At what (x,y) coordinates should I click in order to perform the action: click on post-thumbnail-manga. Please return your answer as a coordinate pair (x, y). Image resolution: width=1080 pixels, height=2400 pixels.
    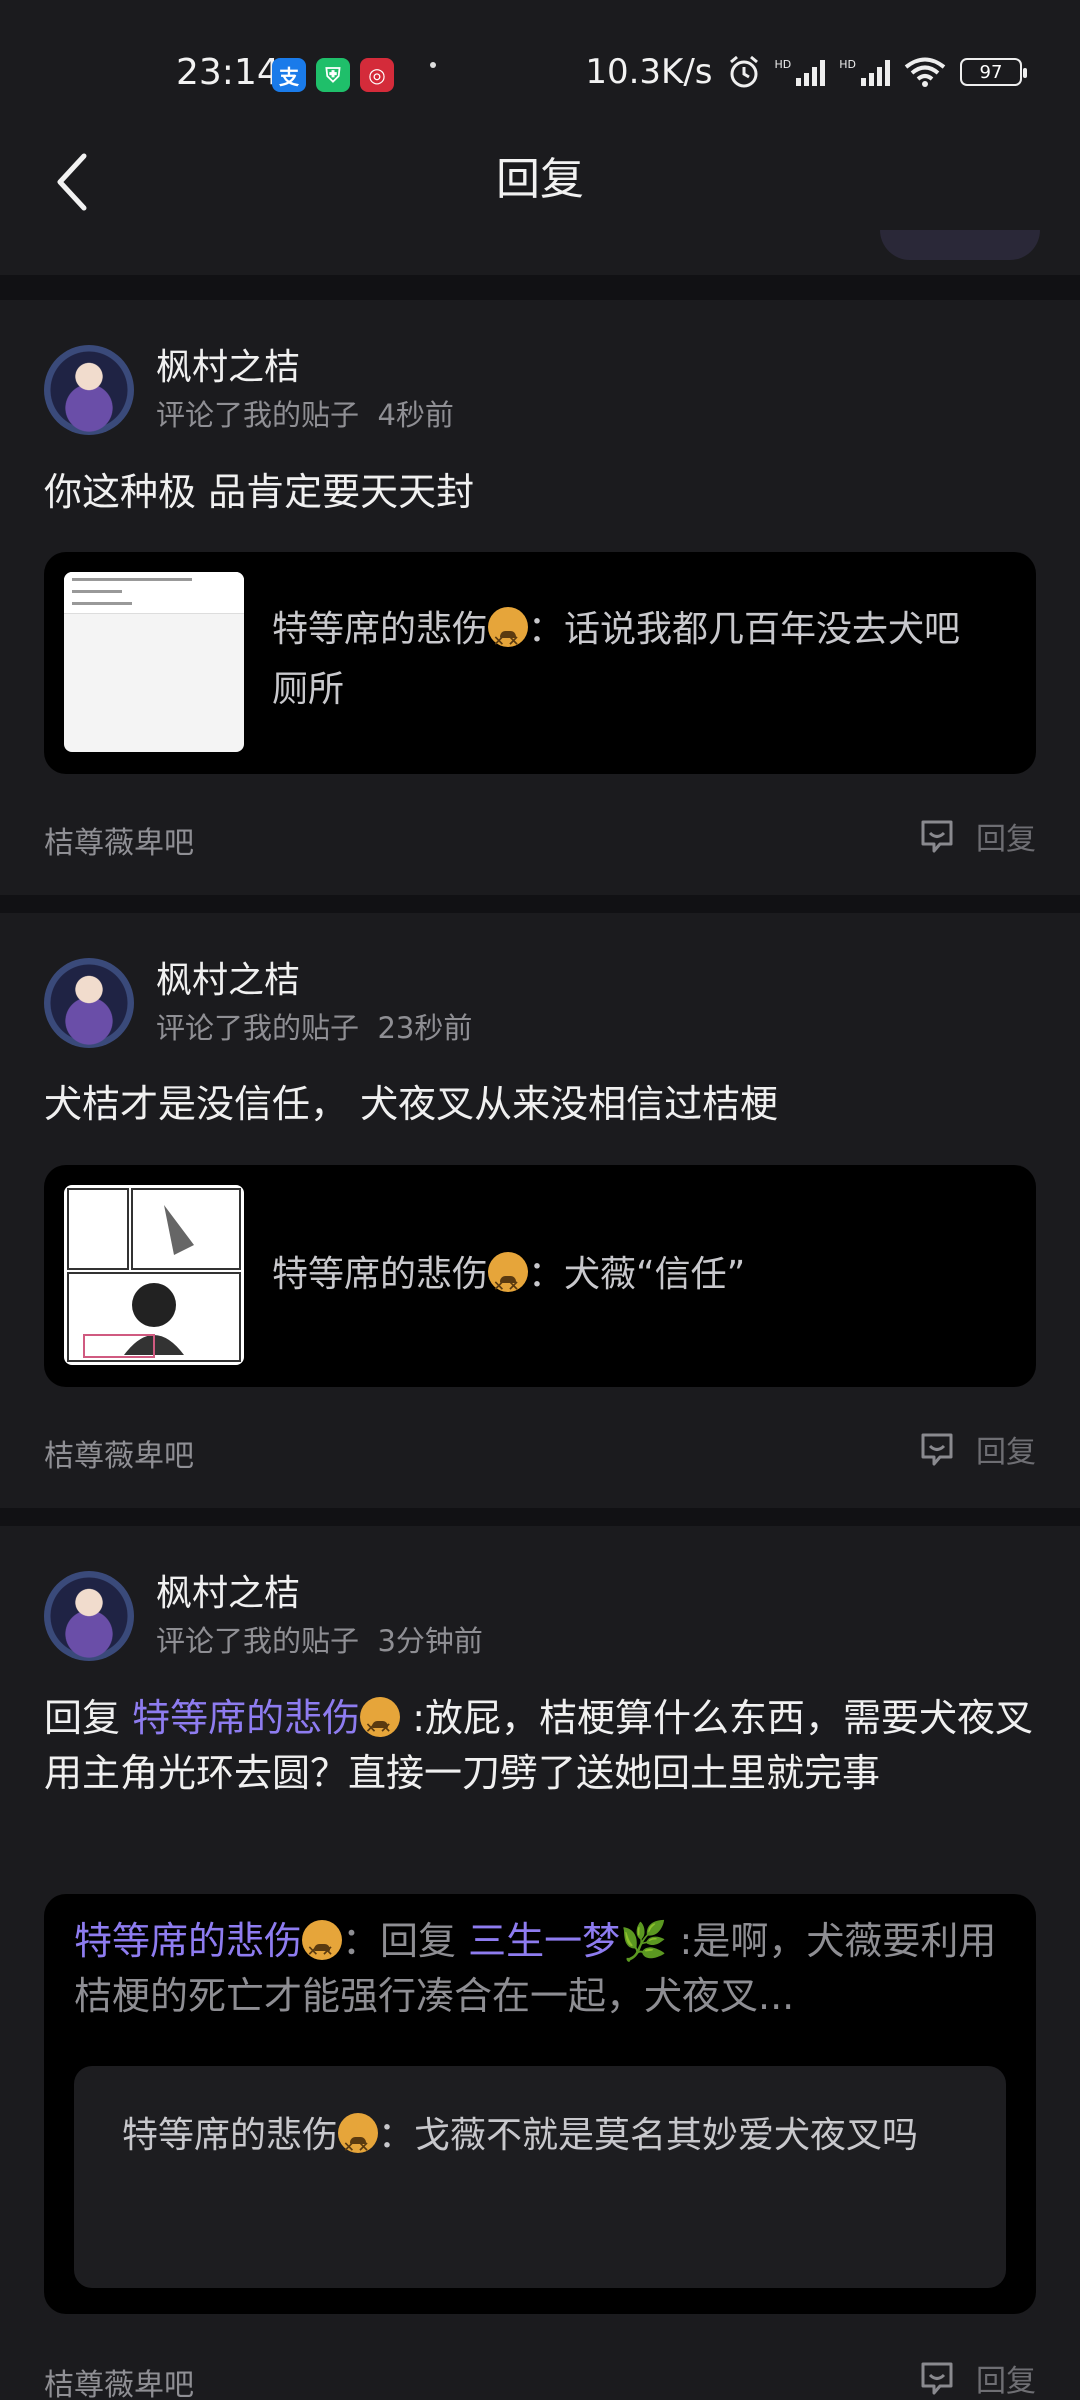
    Looking at the image, I should click on (154, 1275).